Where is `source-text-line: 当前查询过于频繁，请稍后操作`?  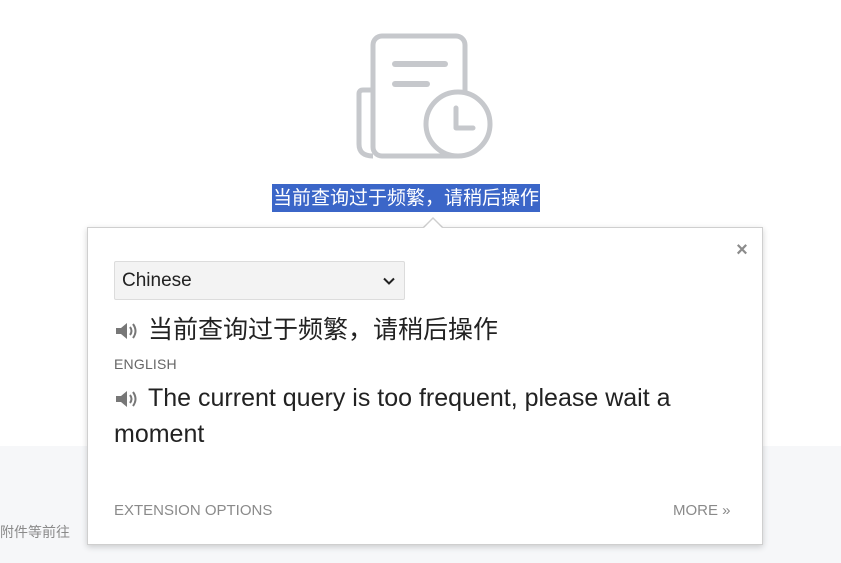 source-text-line: 当前查询过于频繁，请稍后操作 is located at coordinates (306, 330).